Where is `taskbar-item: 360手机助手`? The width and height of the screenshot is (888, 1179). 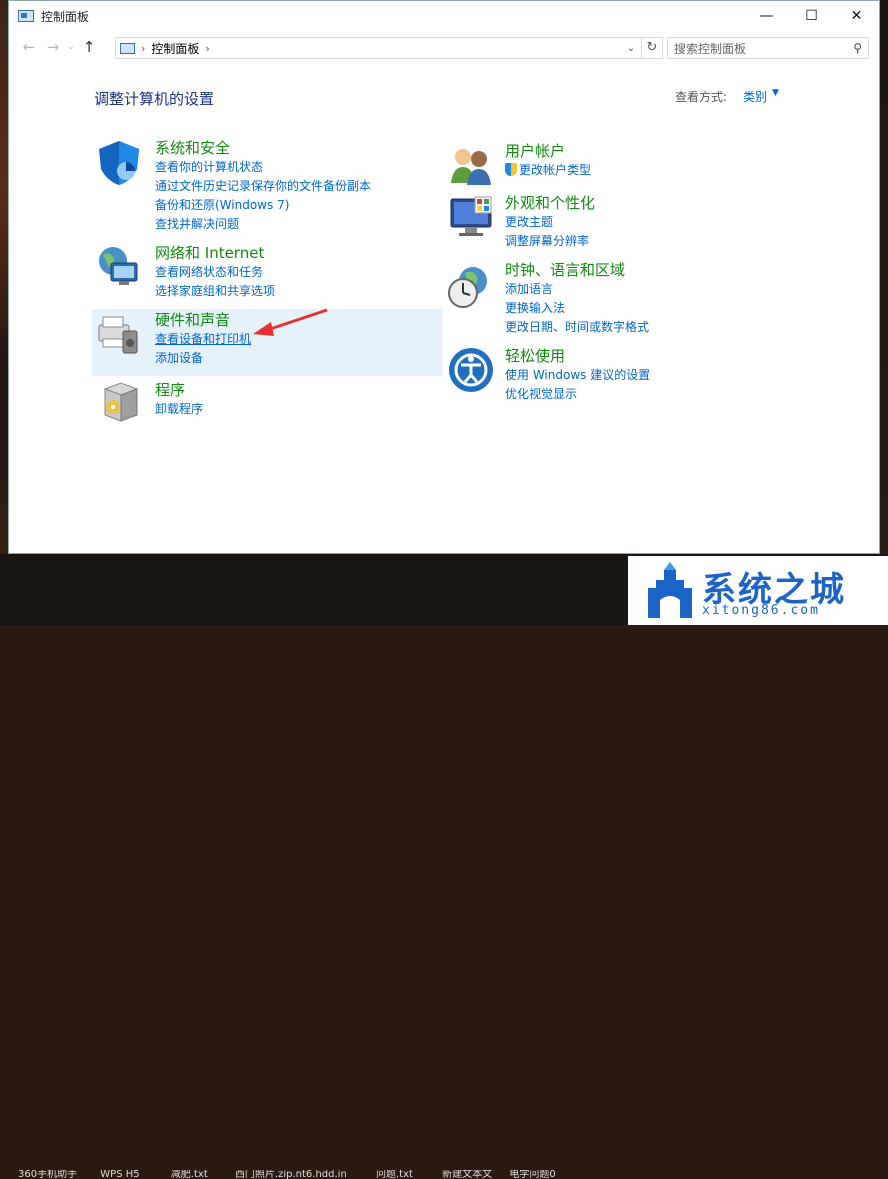
taskbar-item: 360手机助手 is located at coordinates (47, 1174).